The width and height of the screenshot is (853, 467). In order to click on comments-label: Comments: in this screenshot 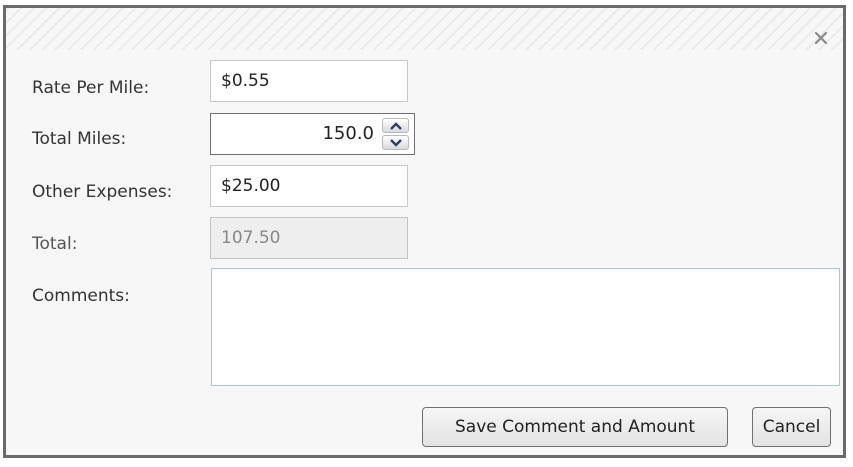, I will do `click(81, 296)`.